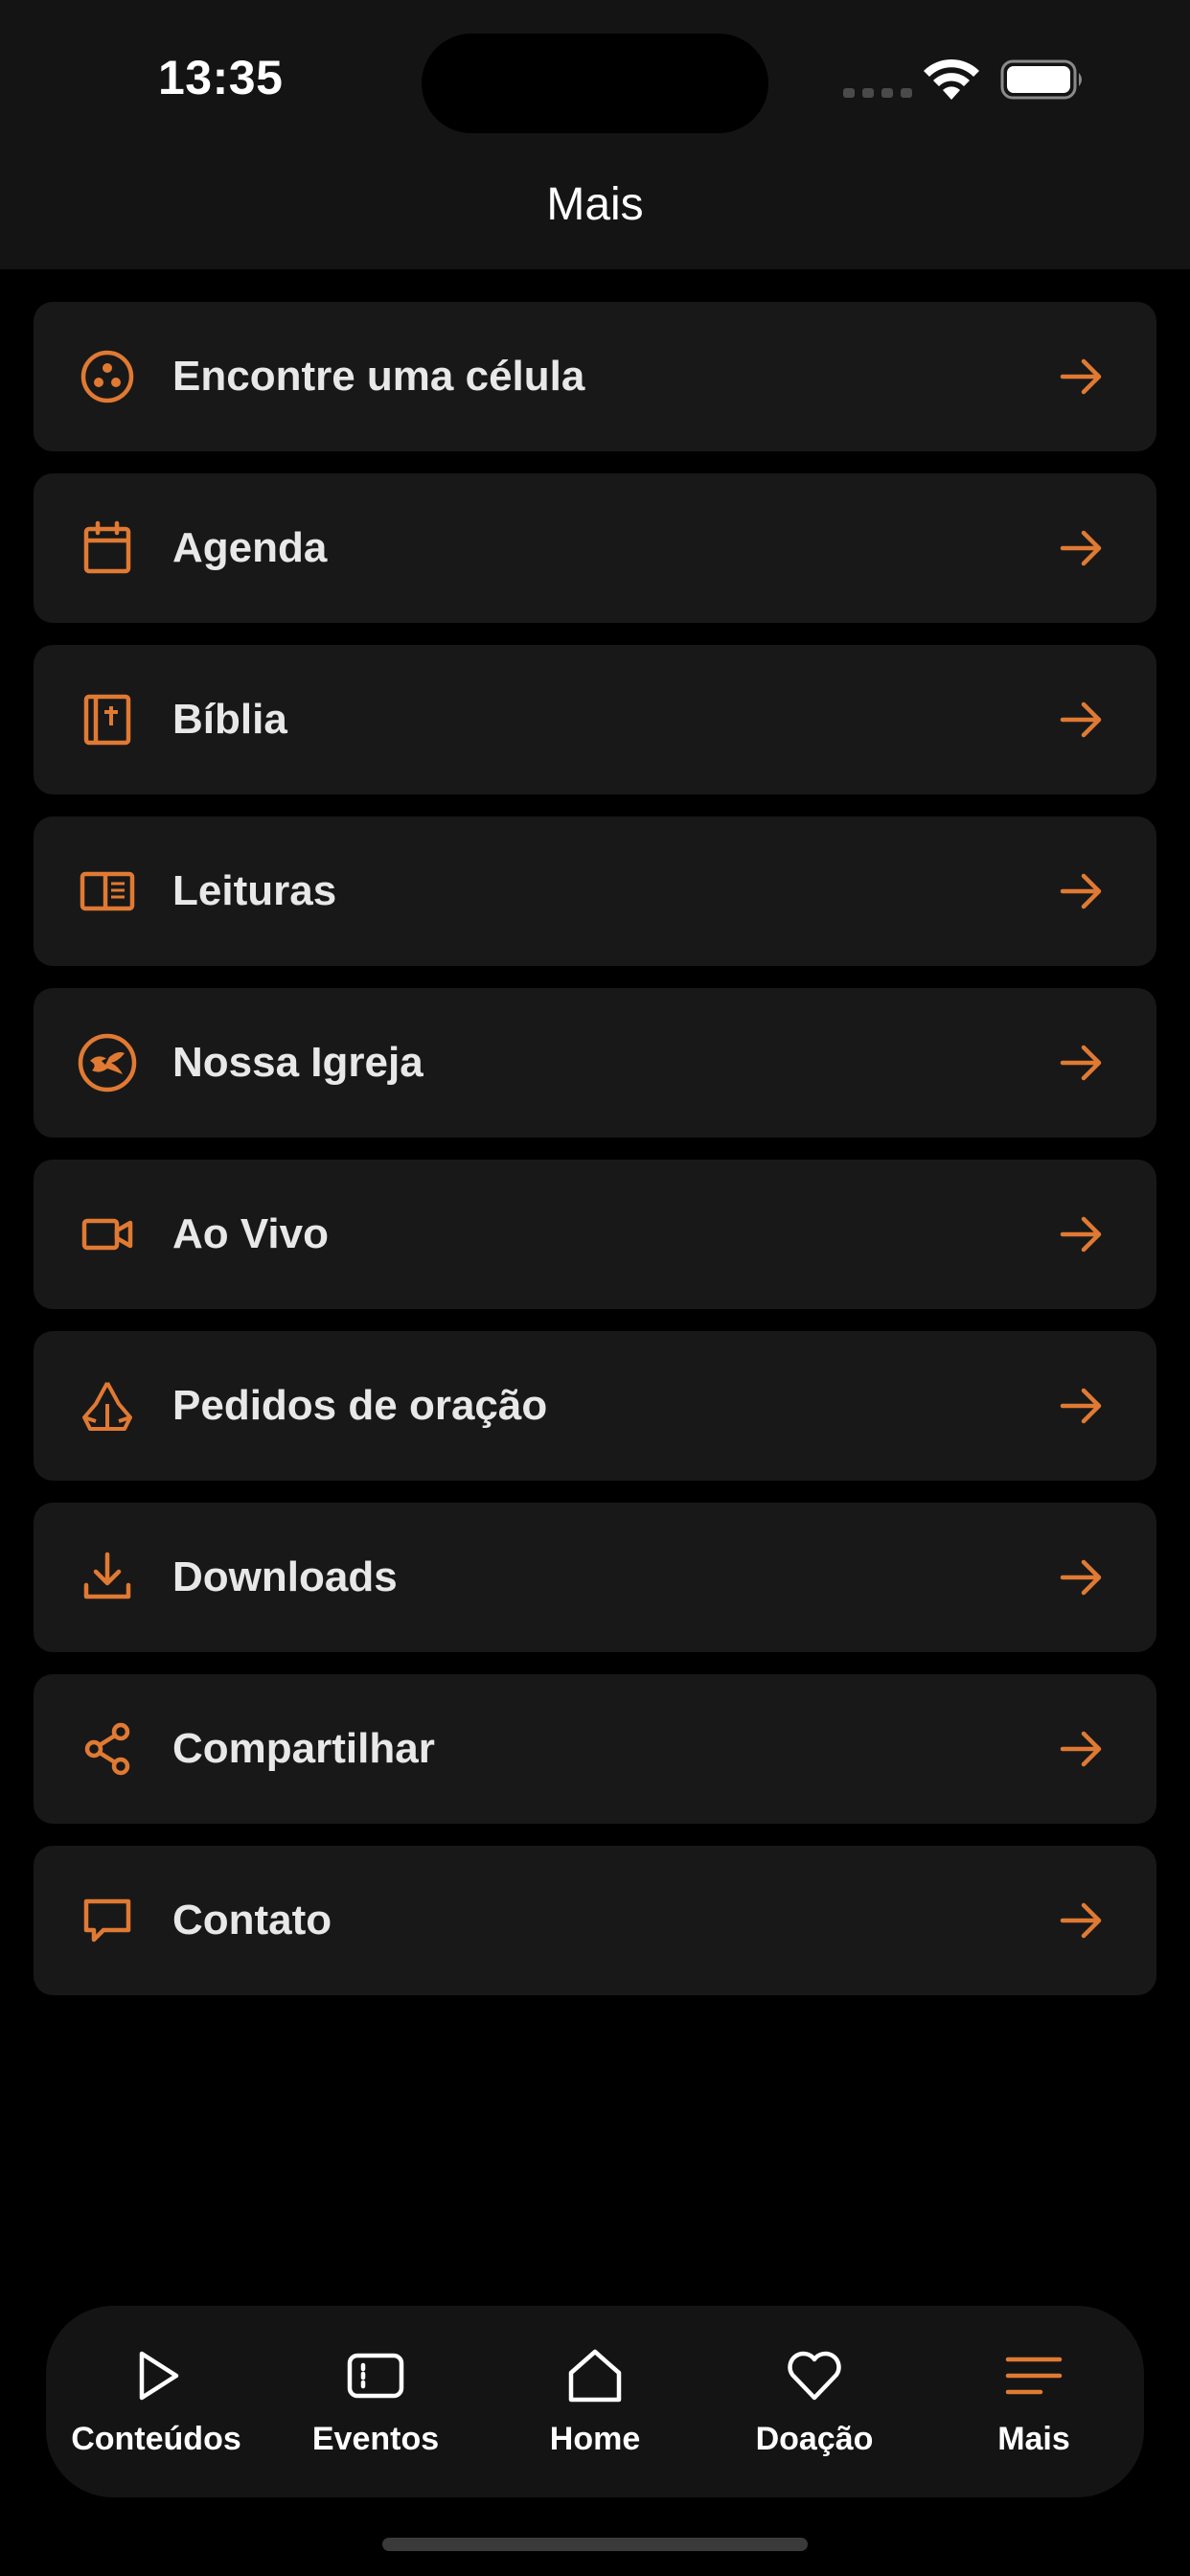 Image resolution: width=1190 pixels, height=2576 pixels. I want to click on menu-item-ao-vivo: Ao Vivo, so click(595, 1234).